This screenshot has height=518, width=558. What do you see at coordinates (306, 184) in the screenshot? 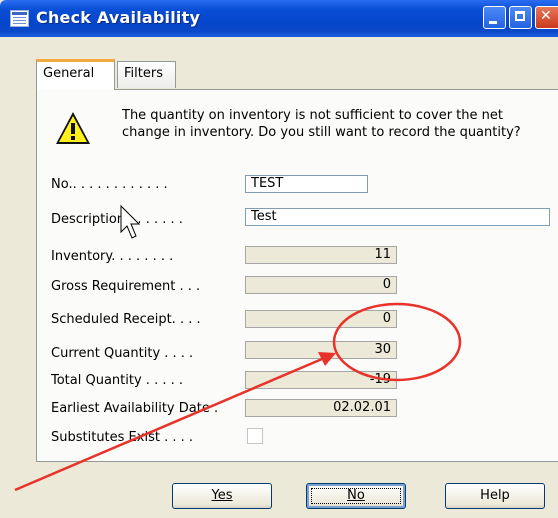
I see `no-field: TEST` at bounding box center [306, 184].